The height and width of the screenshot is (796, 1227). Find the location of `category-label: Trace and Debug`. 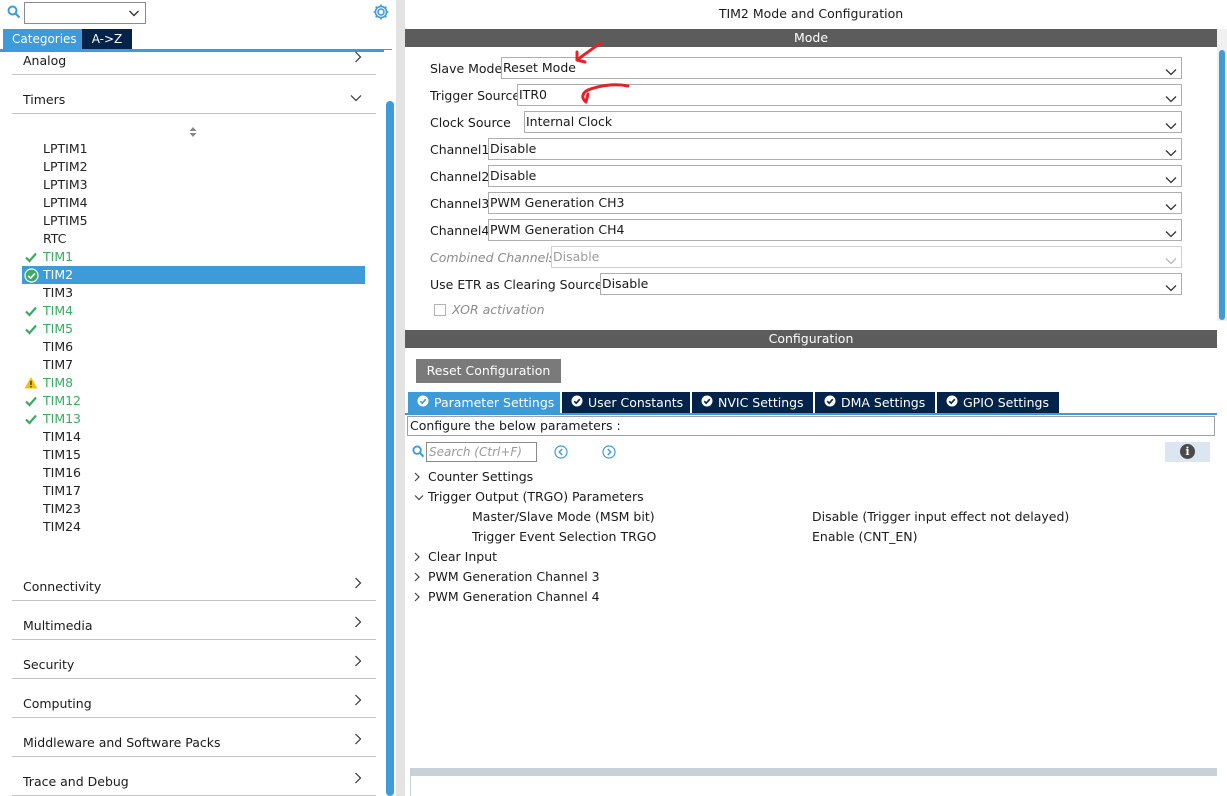

category-label: Trace and Debug is located at coordinates (76, 781).